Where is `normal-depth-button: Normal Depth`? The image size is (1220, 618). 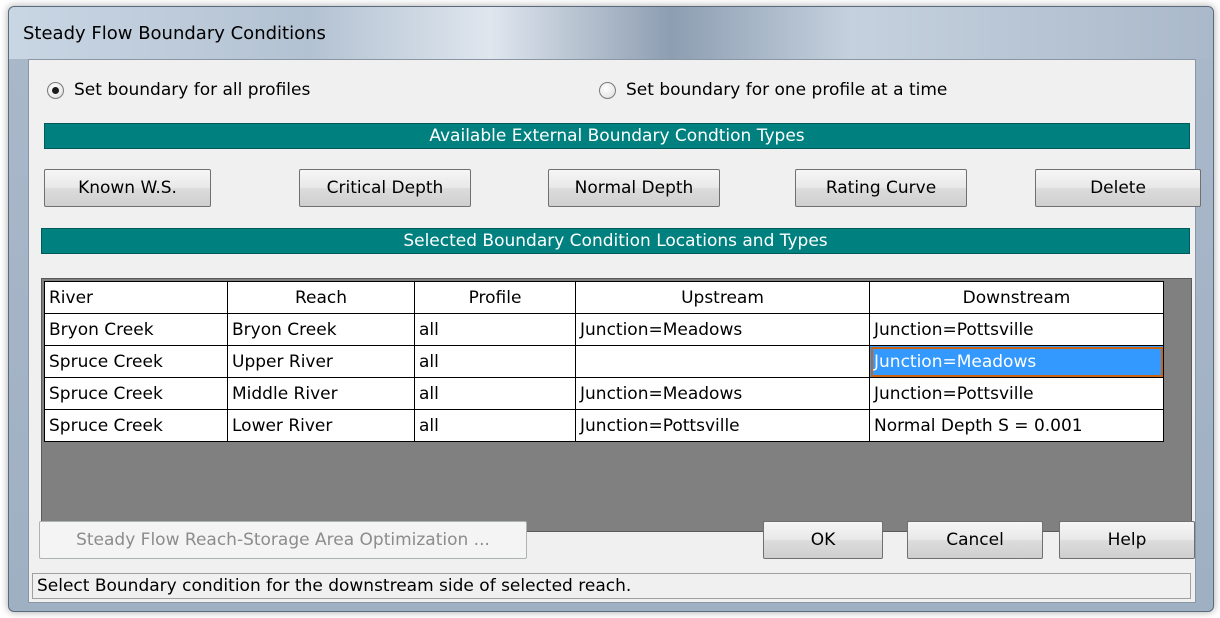 normal-depth-button: Normal Depth is located at coordinates (634, 188).